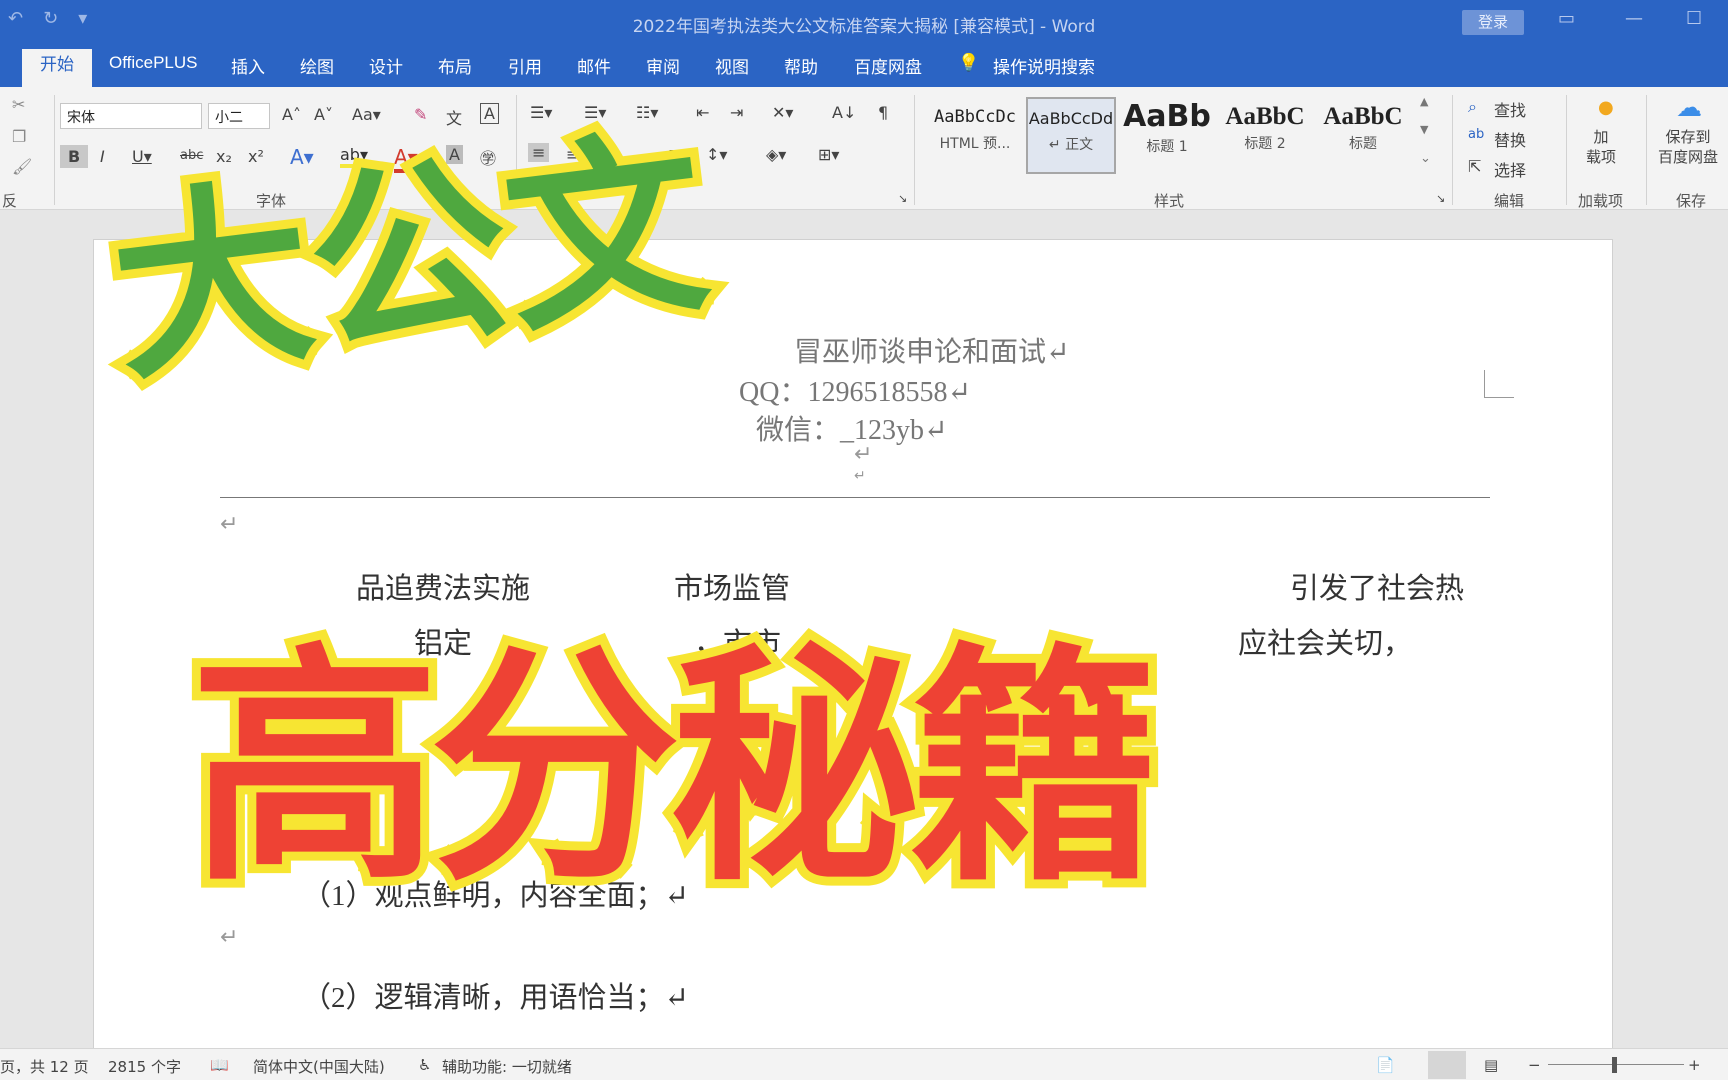  I want to click on list-item-2: （2）逻辑清晰，用语恰当；↵, so click(495, 998).